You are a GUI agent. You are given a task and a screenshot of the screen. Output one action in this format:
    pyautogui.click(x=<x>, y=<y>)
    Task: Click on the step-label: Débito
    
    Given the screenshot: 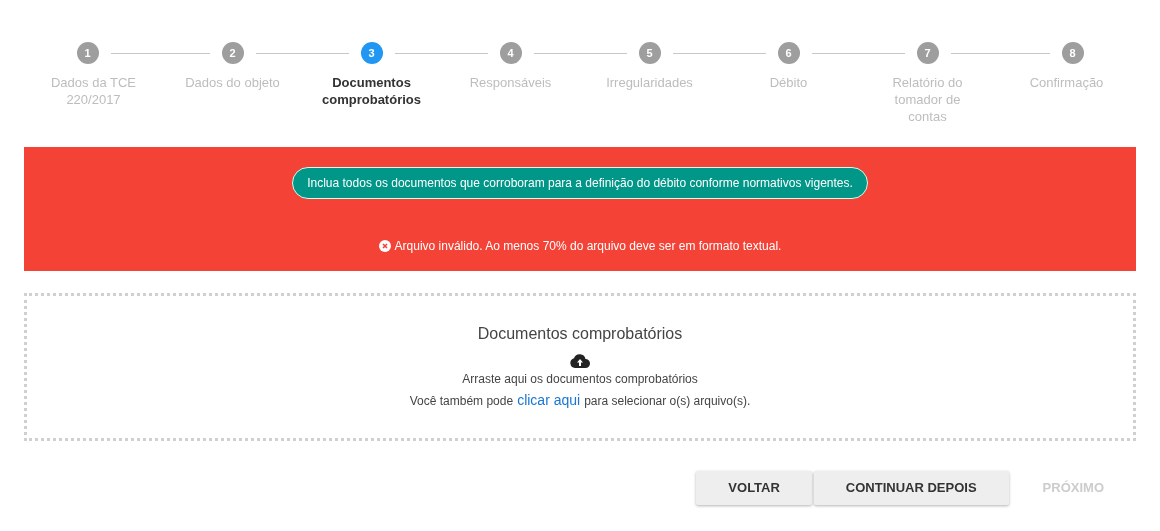 What is the action you would take?
    pyautogui.click(x=788, y=82)
    